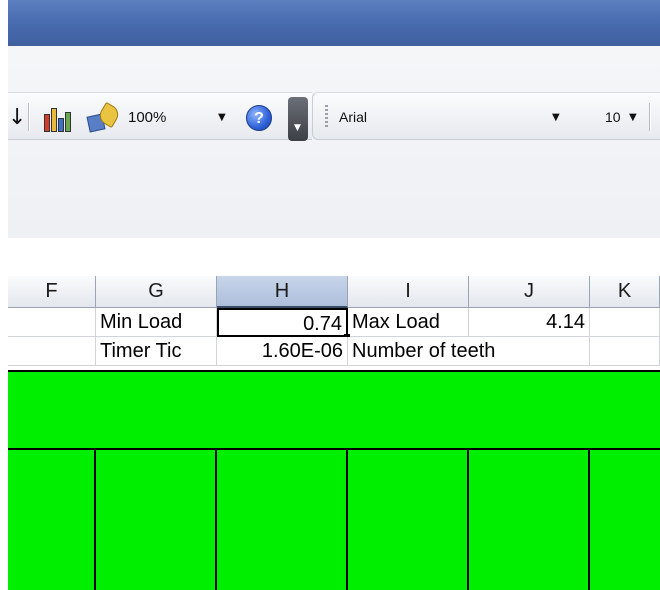 The height and width of the screenshot is (590, 660). What do you see at coordinates (297, 128) in the screenshot?
I see `toolbar-options-icon: ▼` at bounding box center [297, 128].